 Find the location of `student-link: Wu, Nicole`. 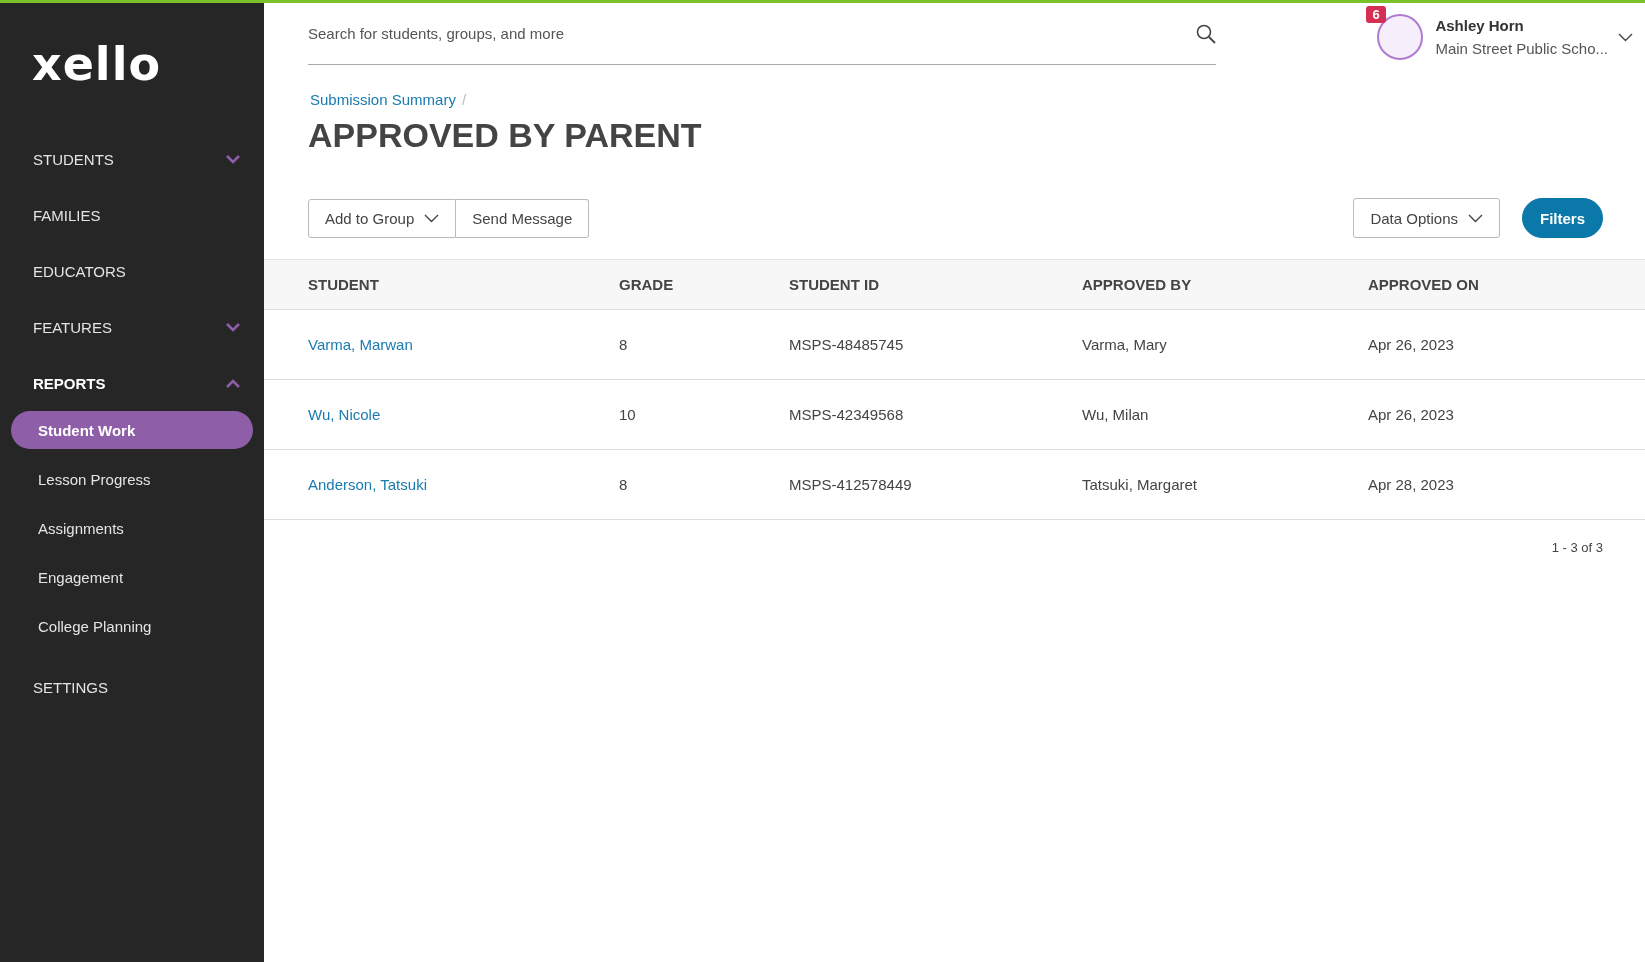

student-link: Wu, Nicole is located at coordinates (344, 414).